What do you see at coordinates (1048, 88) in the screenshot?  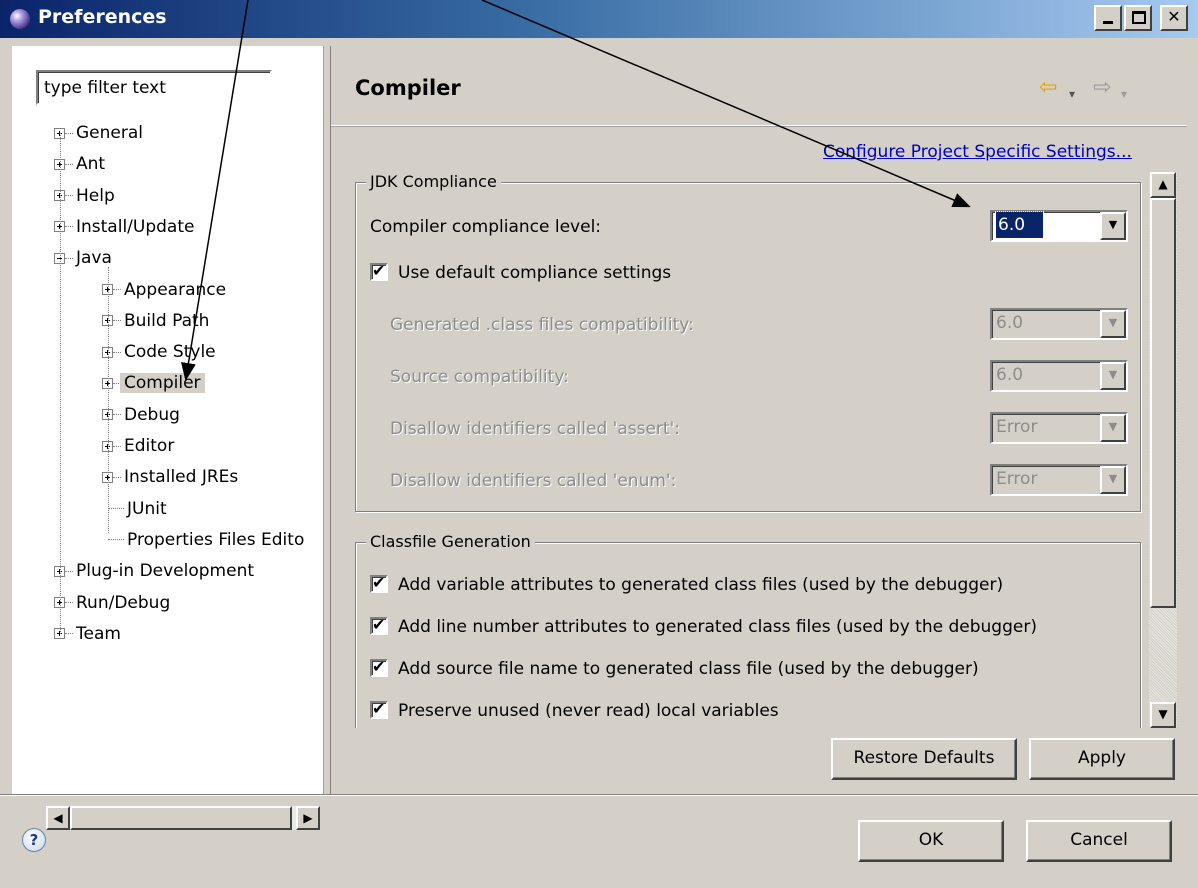 I see `back-arrow-icon: ⇦` at bounding box center [1048, 88].